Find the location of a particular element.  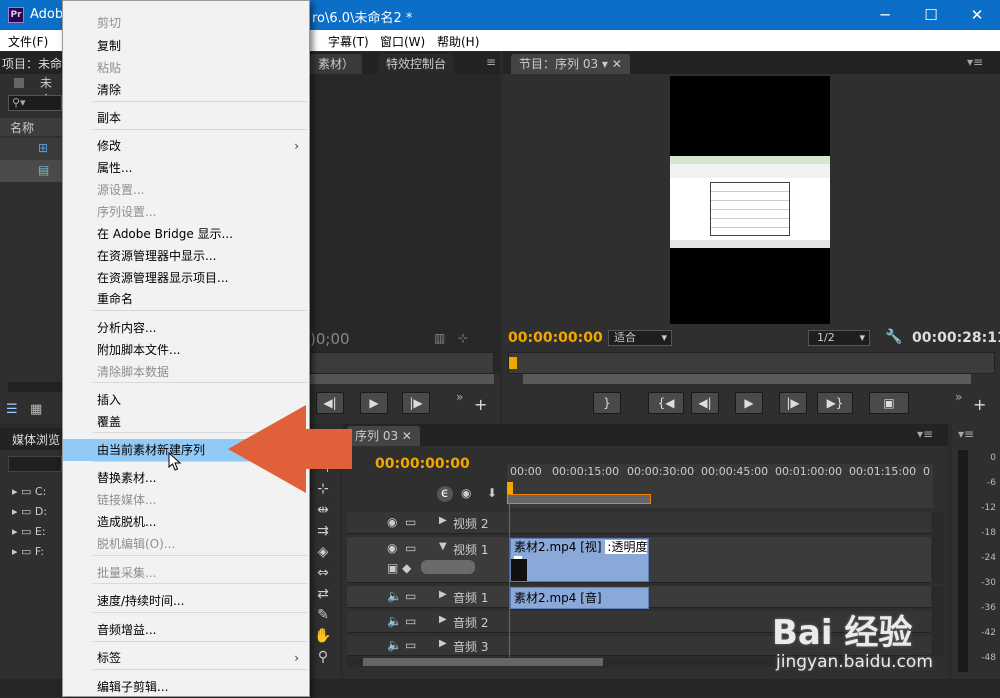

timeline-playhead is located at coordinates (510, 488).